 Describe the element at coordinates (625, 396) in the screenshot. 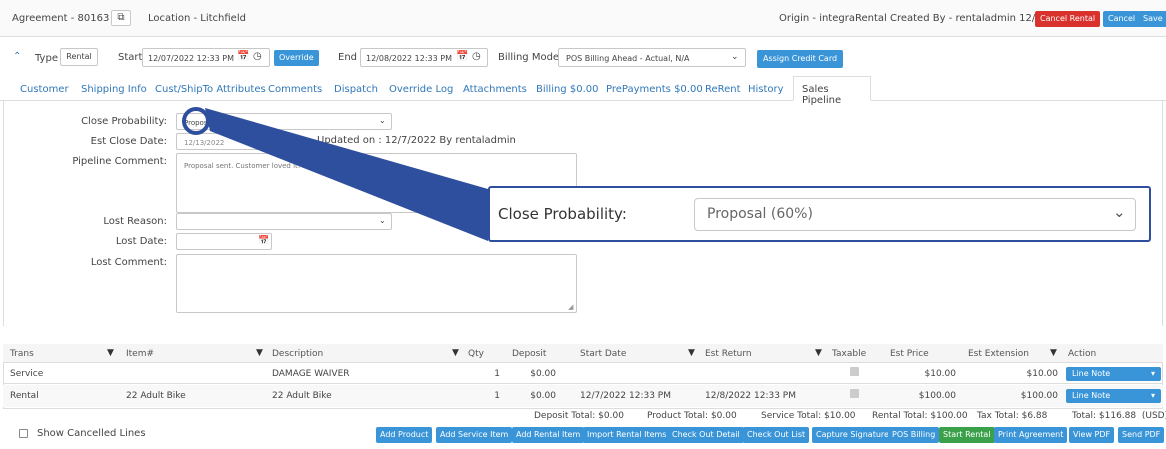

I see `cell-start-date: 12/7/2022 12:33 PM` at that location.